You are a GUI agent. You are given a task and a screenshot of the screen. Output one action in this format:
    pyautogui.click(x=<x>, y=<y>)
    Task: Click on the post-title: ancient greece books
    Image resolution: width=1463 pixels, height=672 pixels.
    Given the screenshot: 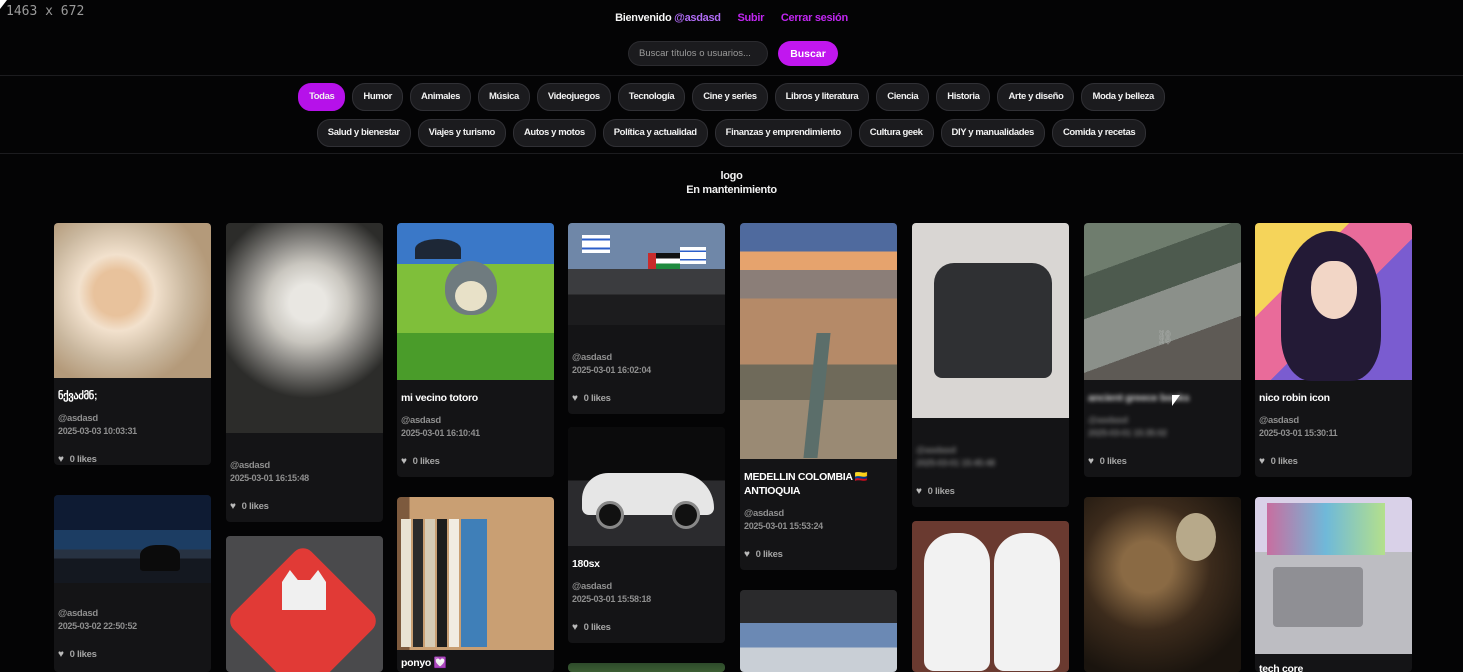 What is the action you would take?
    pyautogui.click(x=1162, y=398)
    